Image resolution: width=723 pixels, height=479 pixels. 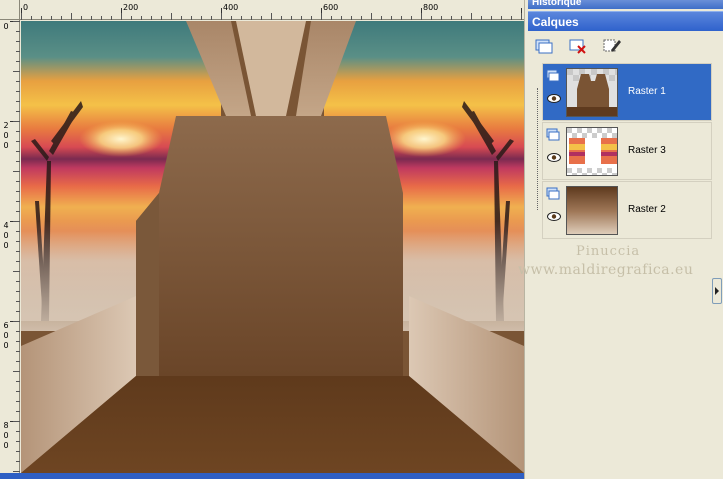 I want to click on panel-scroll-button, so click(x=717, y=291).